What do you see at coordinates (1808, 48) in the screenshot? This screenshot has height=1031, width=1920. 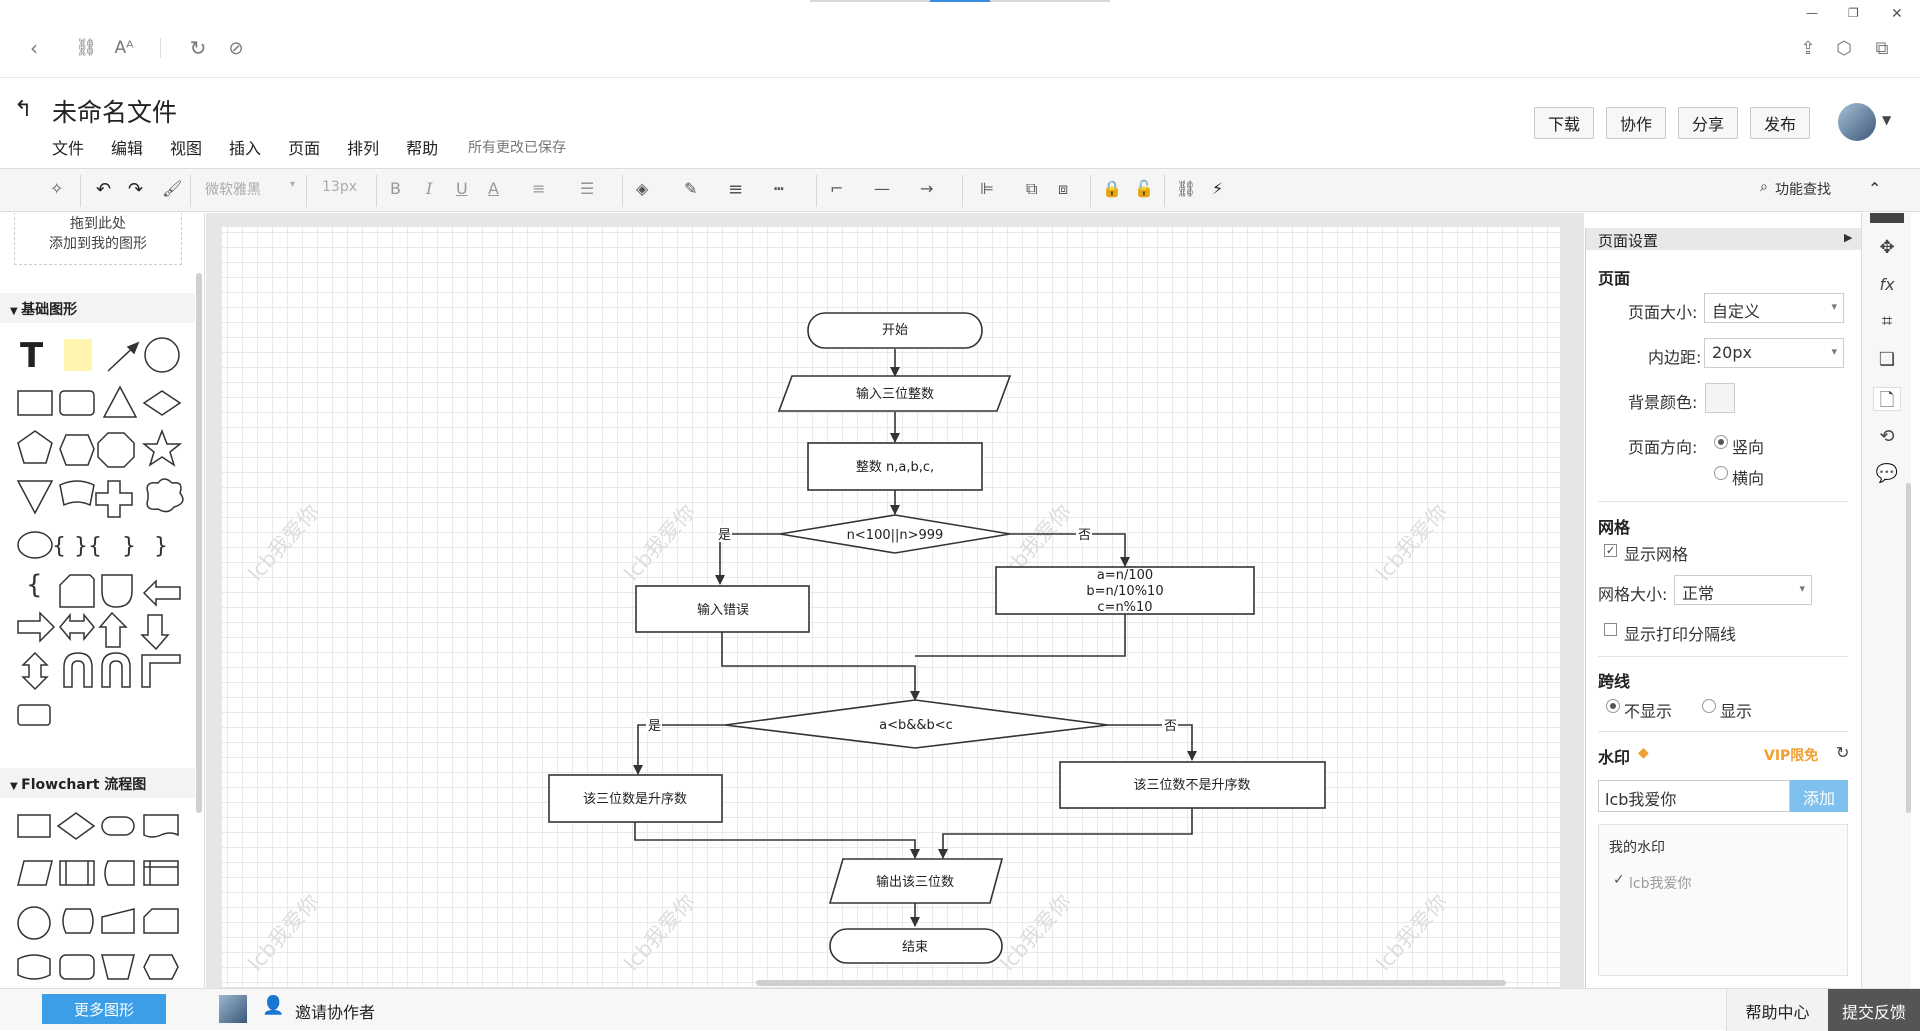 I see `share-out-icon: ⇪` at bounding box center [1808, 48].